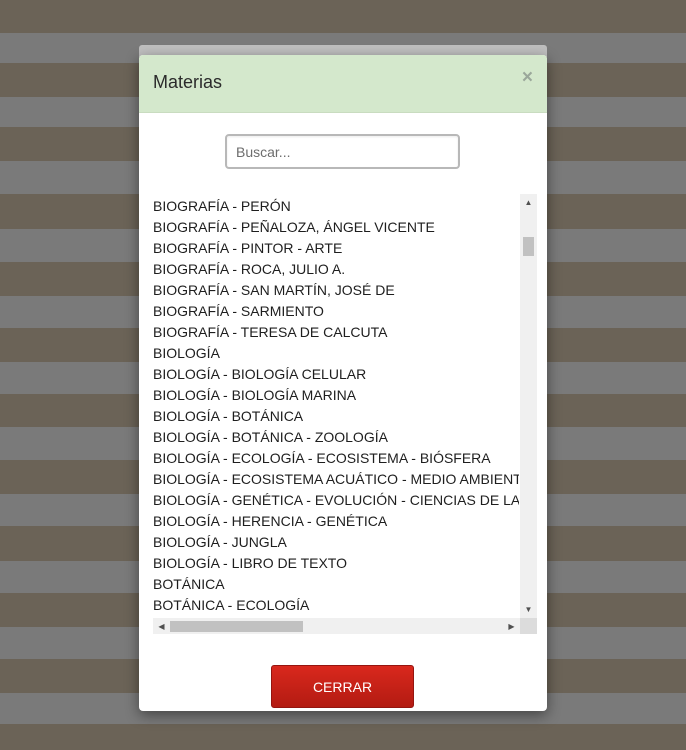  What do you see at coordinates (161, 626) in the screenshot?
I see `scroll-left-icon: ◀` at bounding box center [161, 626].